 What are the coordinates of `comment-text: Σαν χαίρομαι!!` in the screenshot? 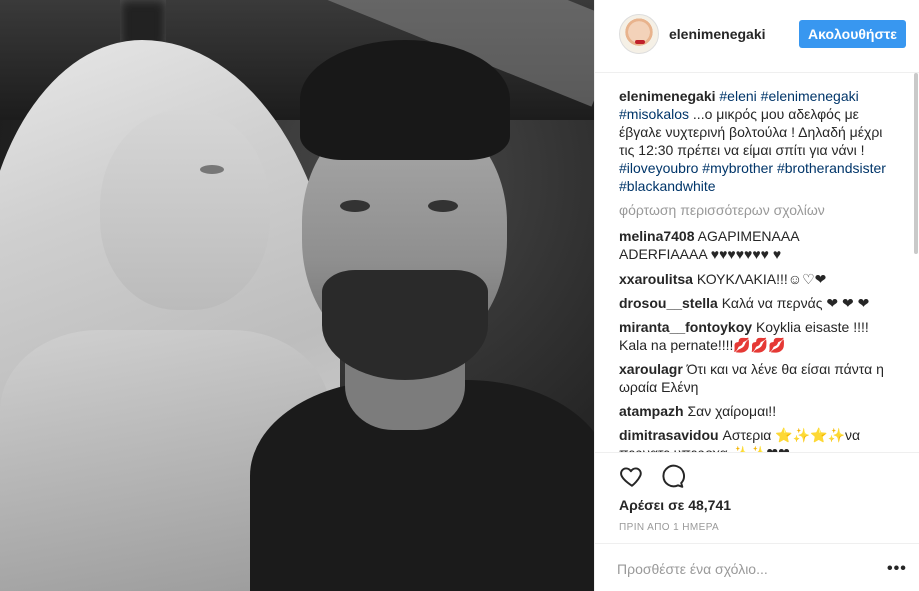 It's located at (732, 411).